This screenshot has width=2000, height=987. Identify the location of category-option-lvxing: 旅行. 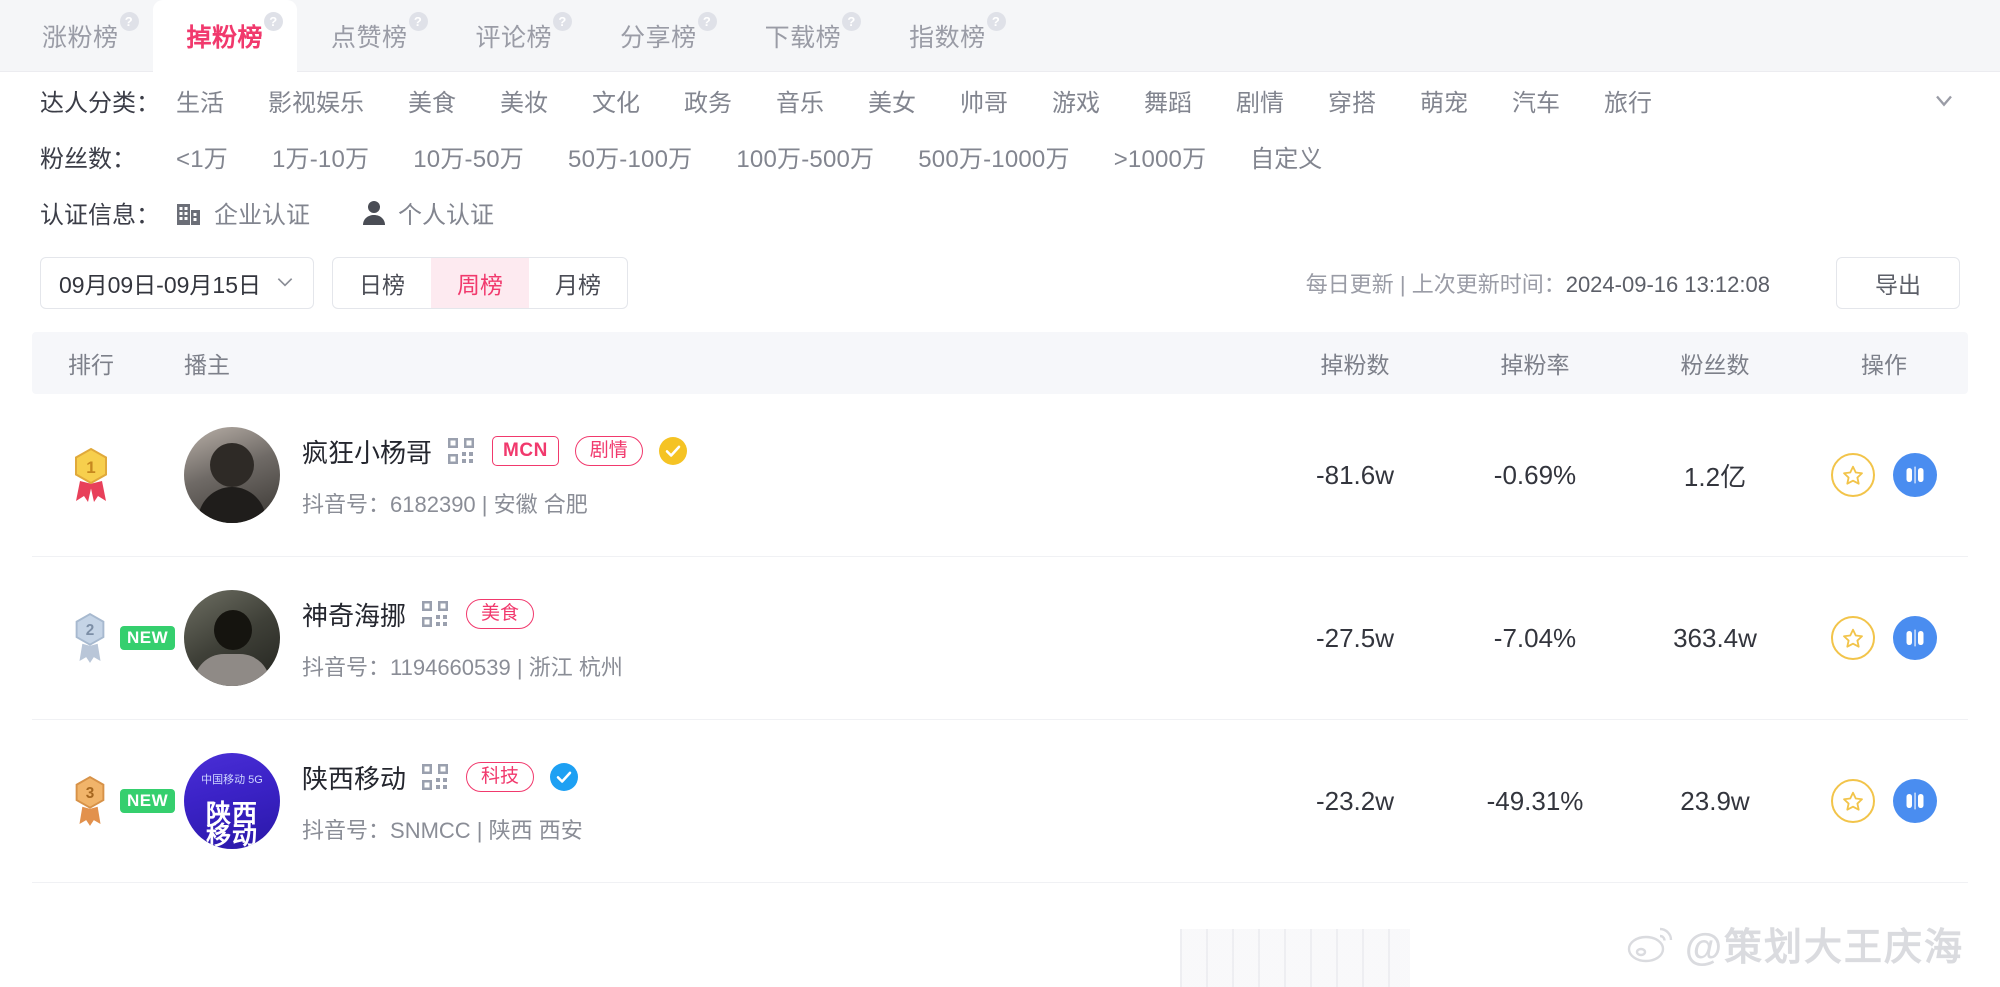
(1628, 100).